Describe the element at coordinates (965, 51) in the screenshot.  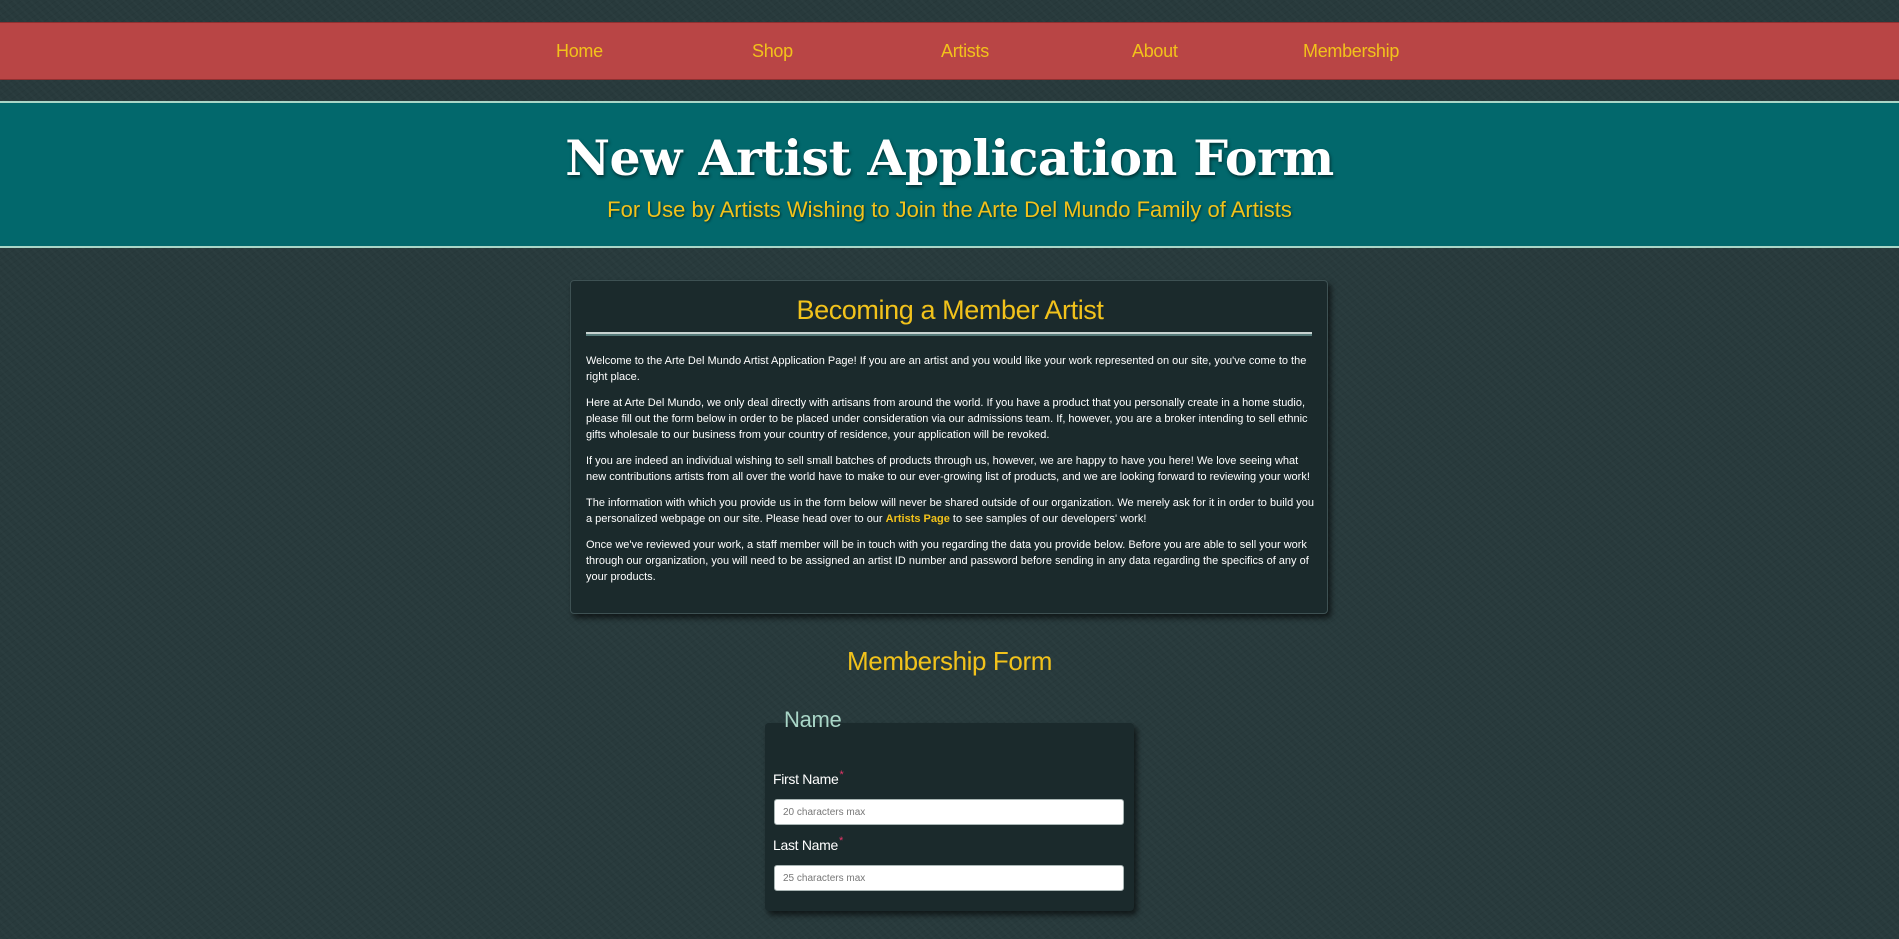
I see `nav-item-artists: Artists` at that location.